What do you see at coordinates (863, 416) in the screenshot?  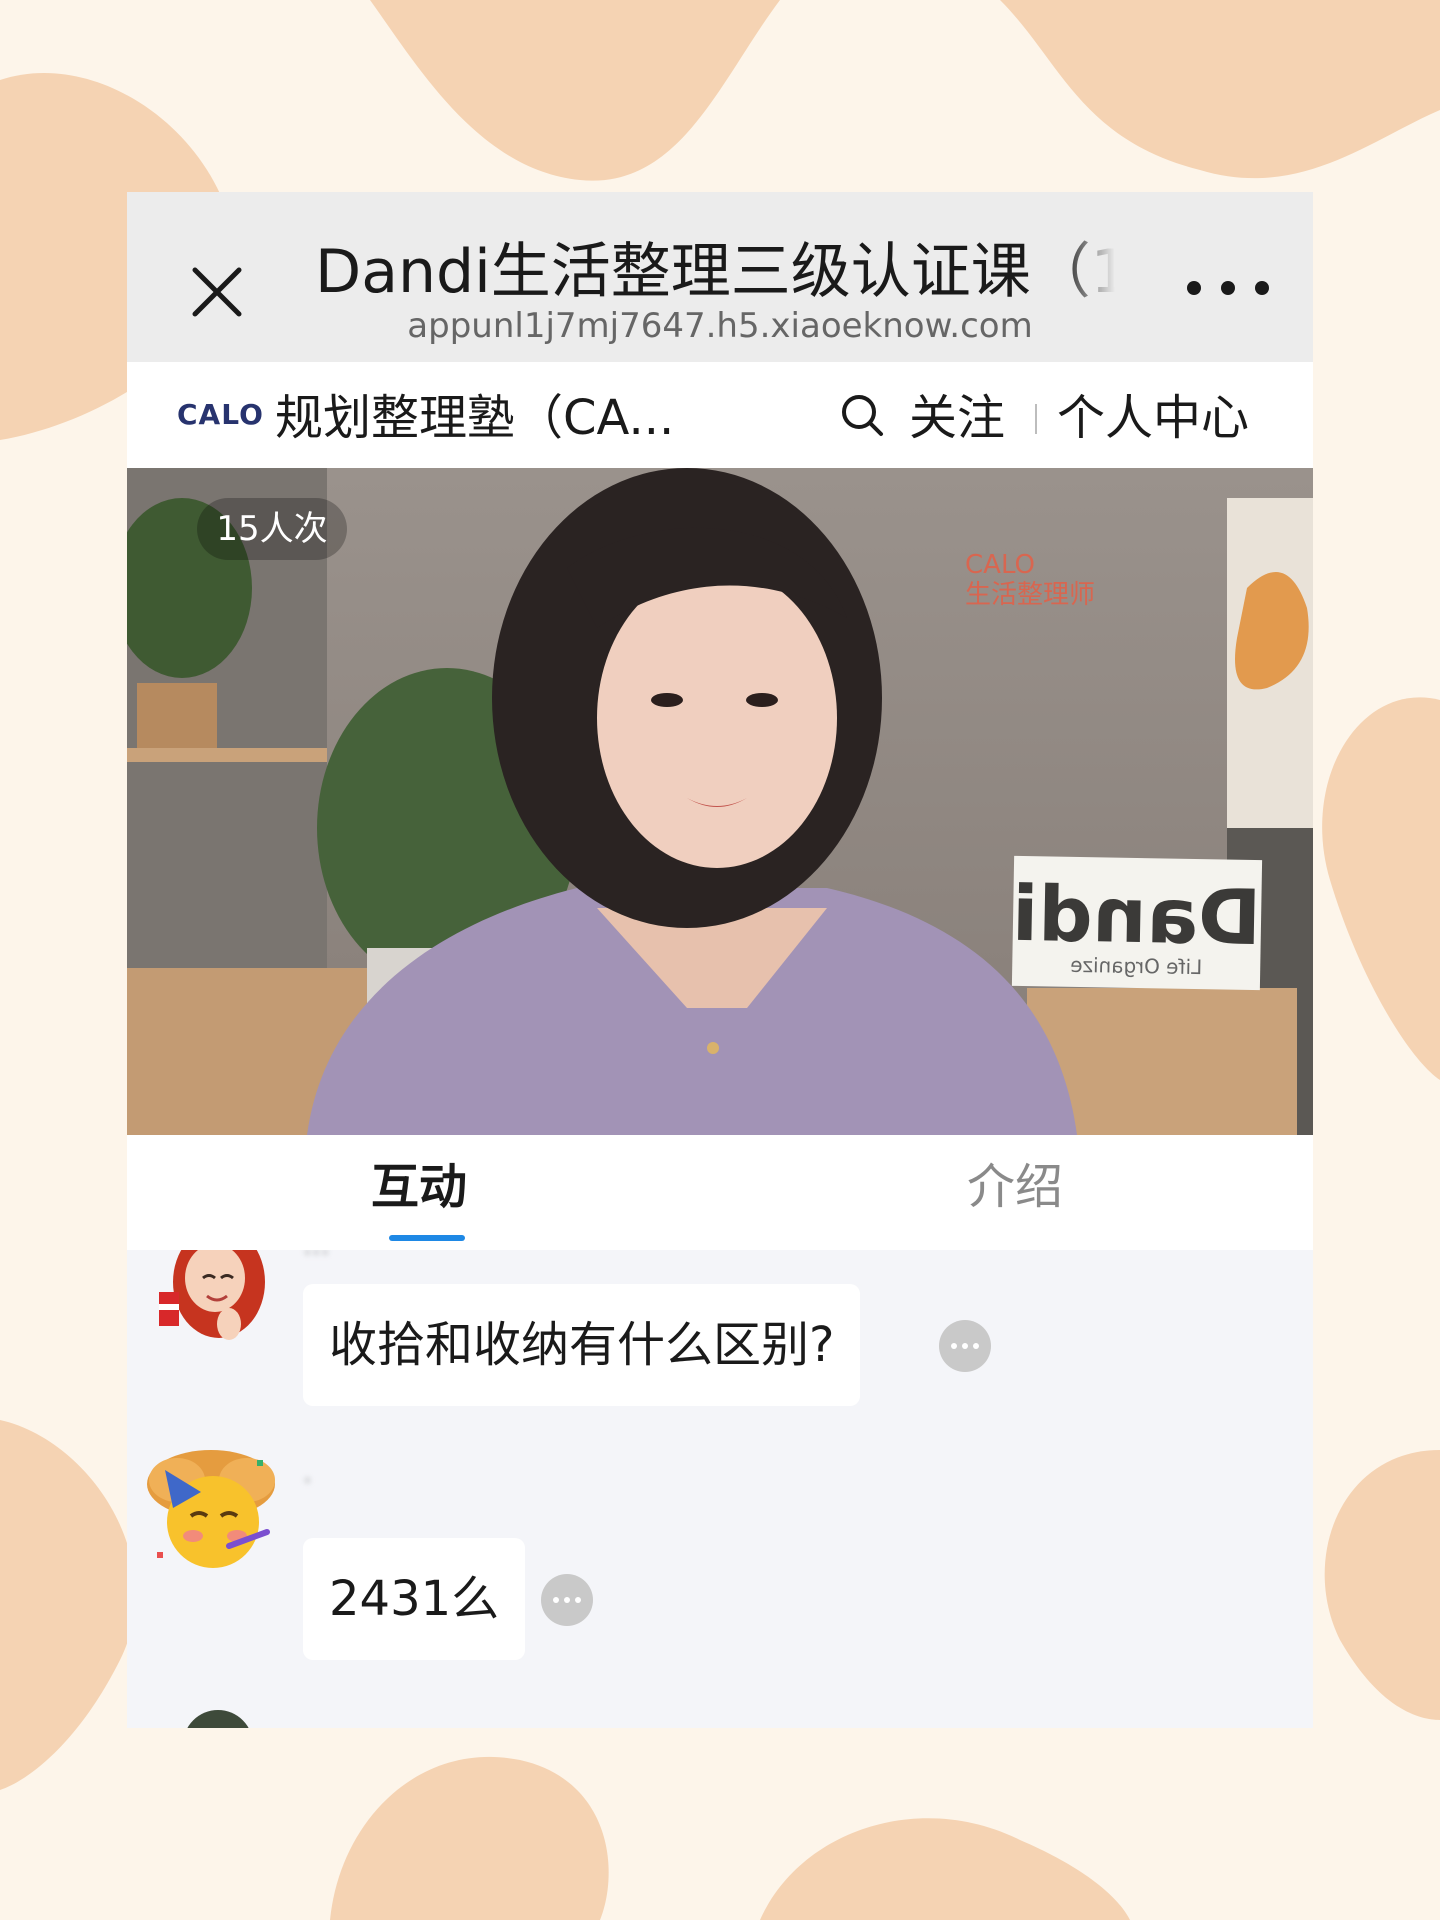 I see `search-icon` at bounding box center [863, 416].